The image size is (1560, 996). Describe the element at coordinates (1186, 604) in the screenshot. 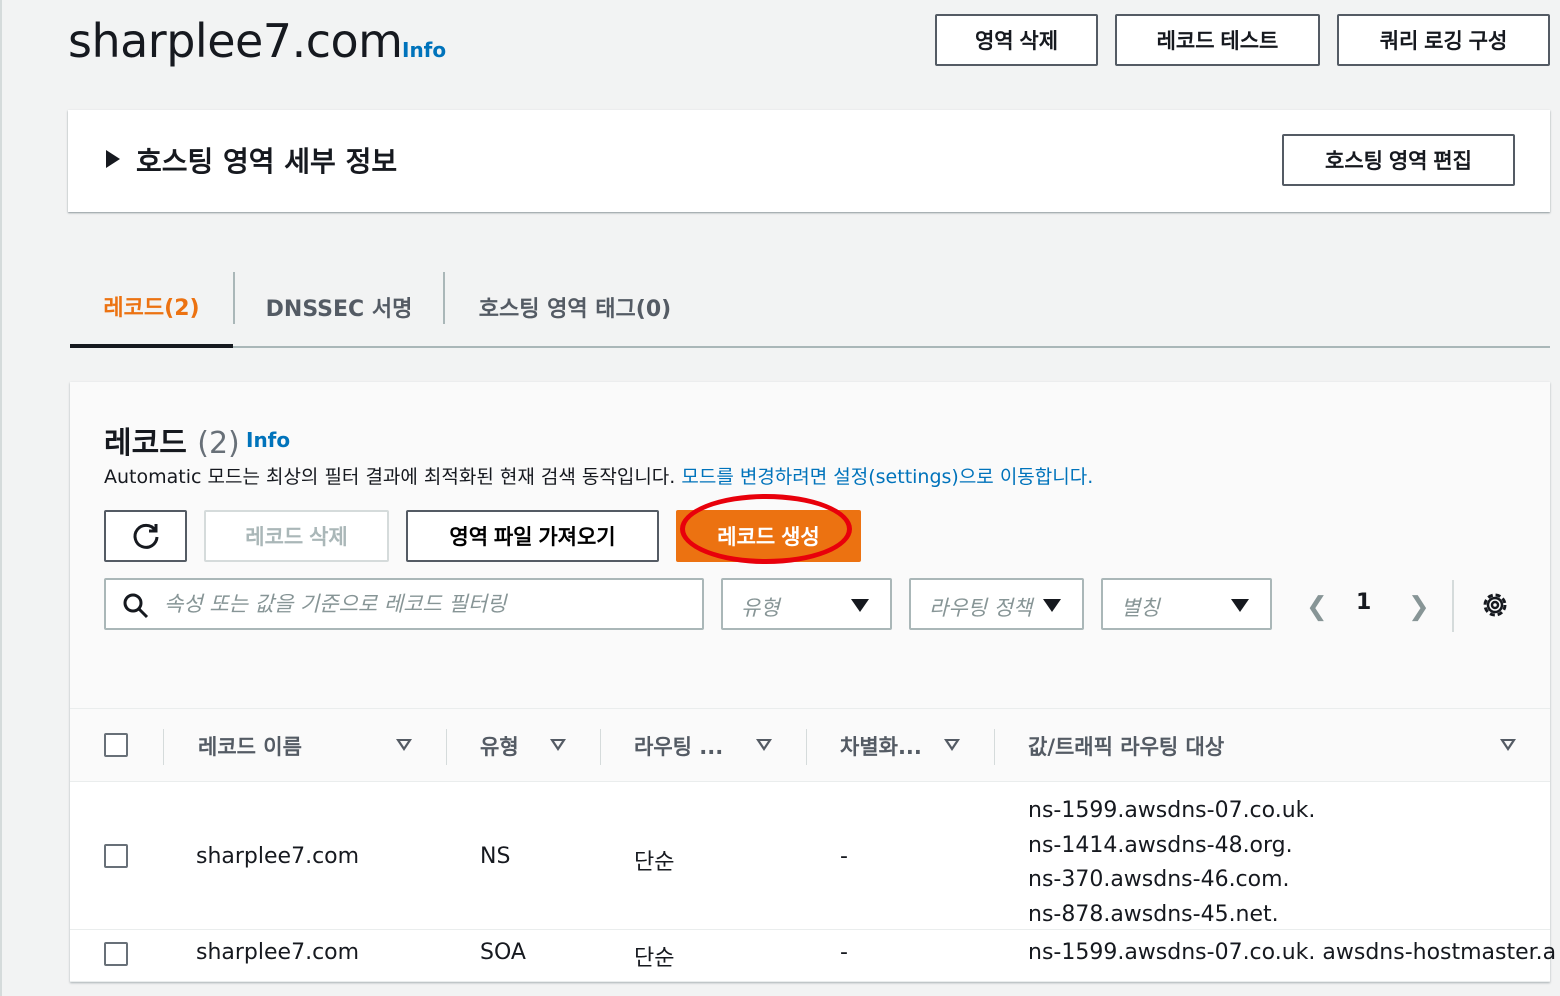

I see `alias-filter-select: 별칭` at that location.